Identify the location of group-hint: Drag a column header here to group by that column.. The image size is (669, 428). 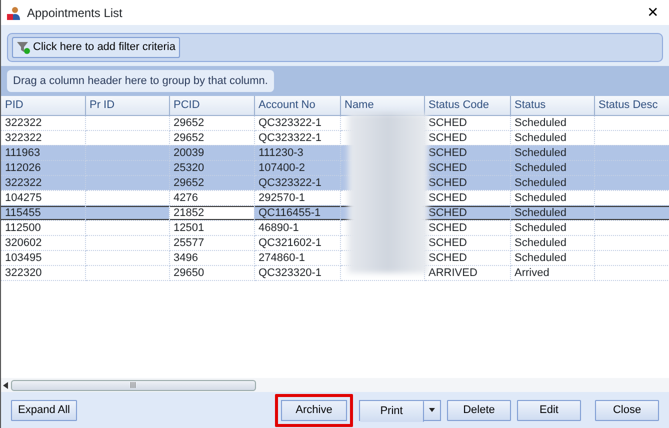
(140, 81).